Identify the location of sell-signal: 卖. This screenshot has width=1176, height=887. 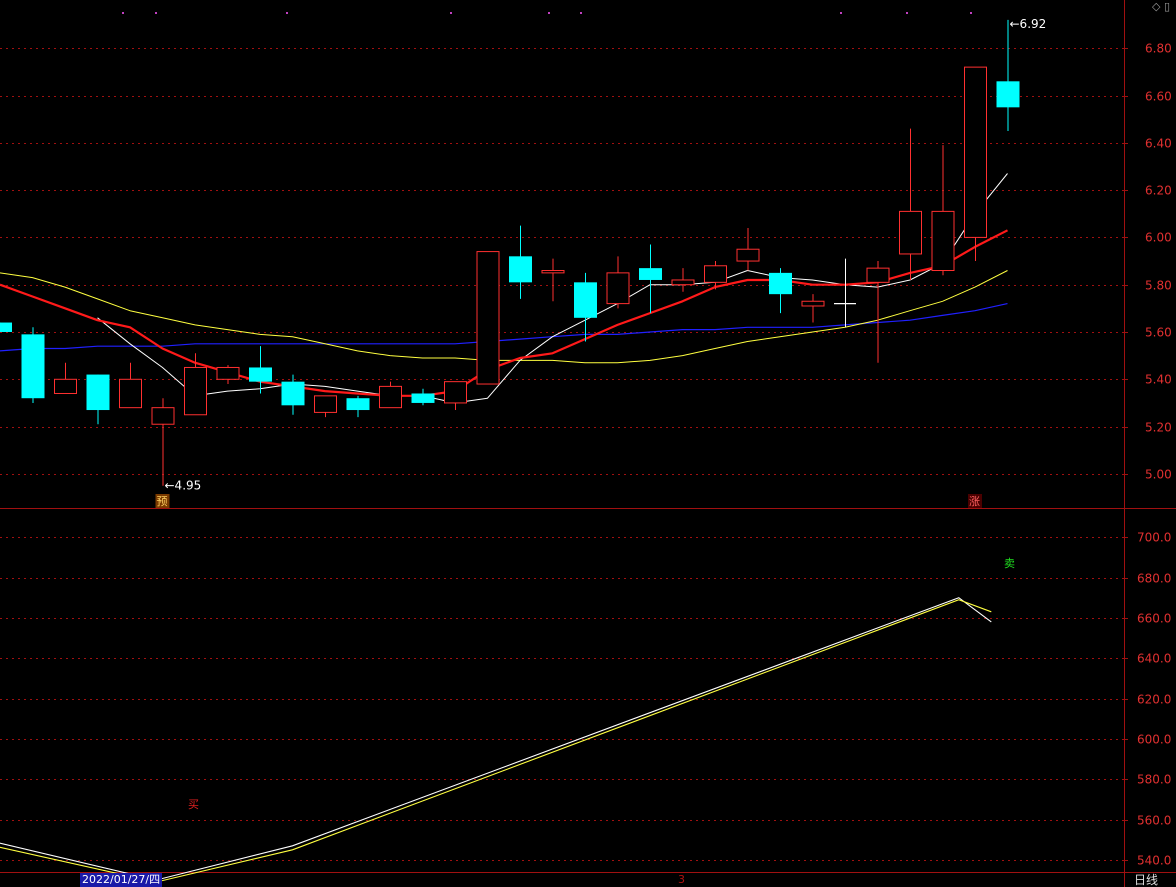
(1009, 563).